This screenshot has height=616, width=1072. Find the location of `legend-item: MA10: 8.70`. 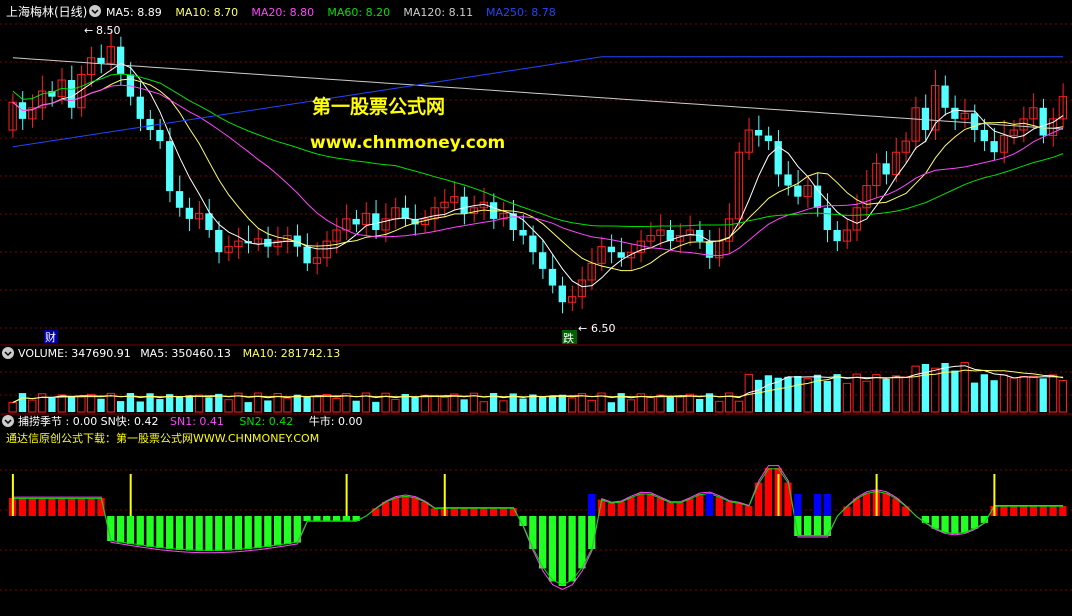

legend-item: MA10: 8.70 is located at coordinates (206, 12).